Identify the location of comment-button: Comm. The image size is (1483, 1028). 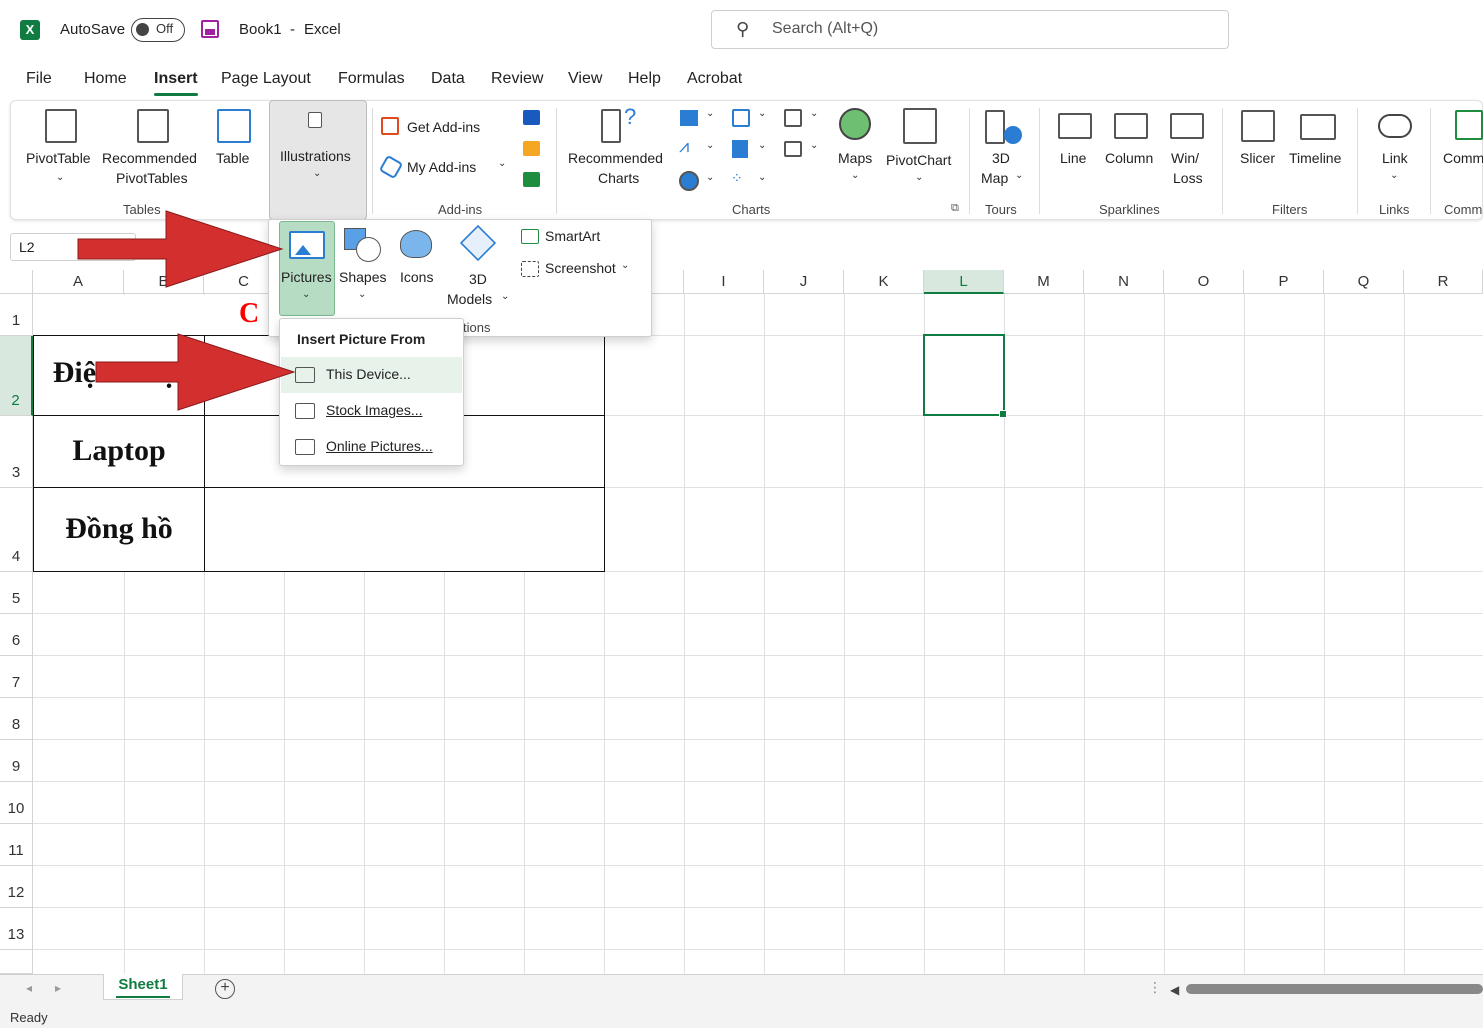
(1463, 158).